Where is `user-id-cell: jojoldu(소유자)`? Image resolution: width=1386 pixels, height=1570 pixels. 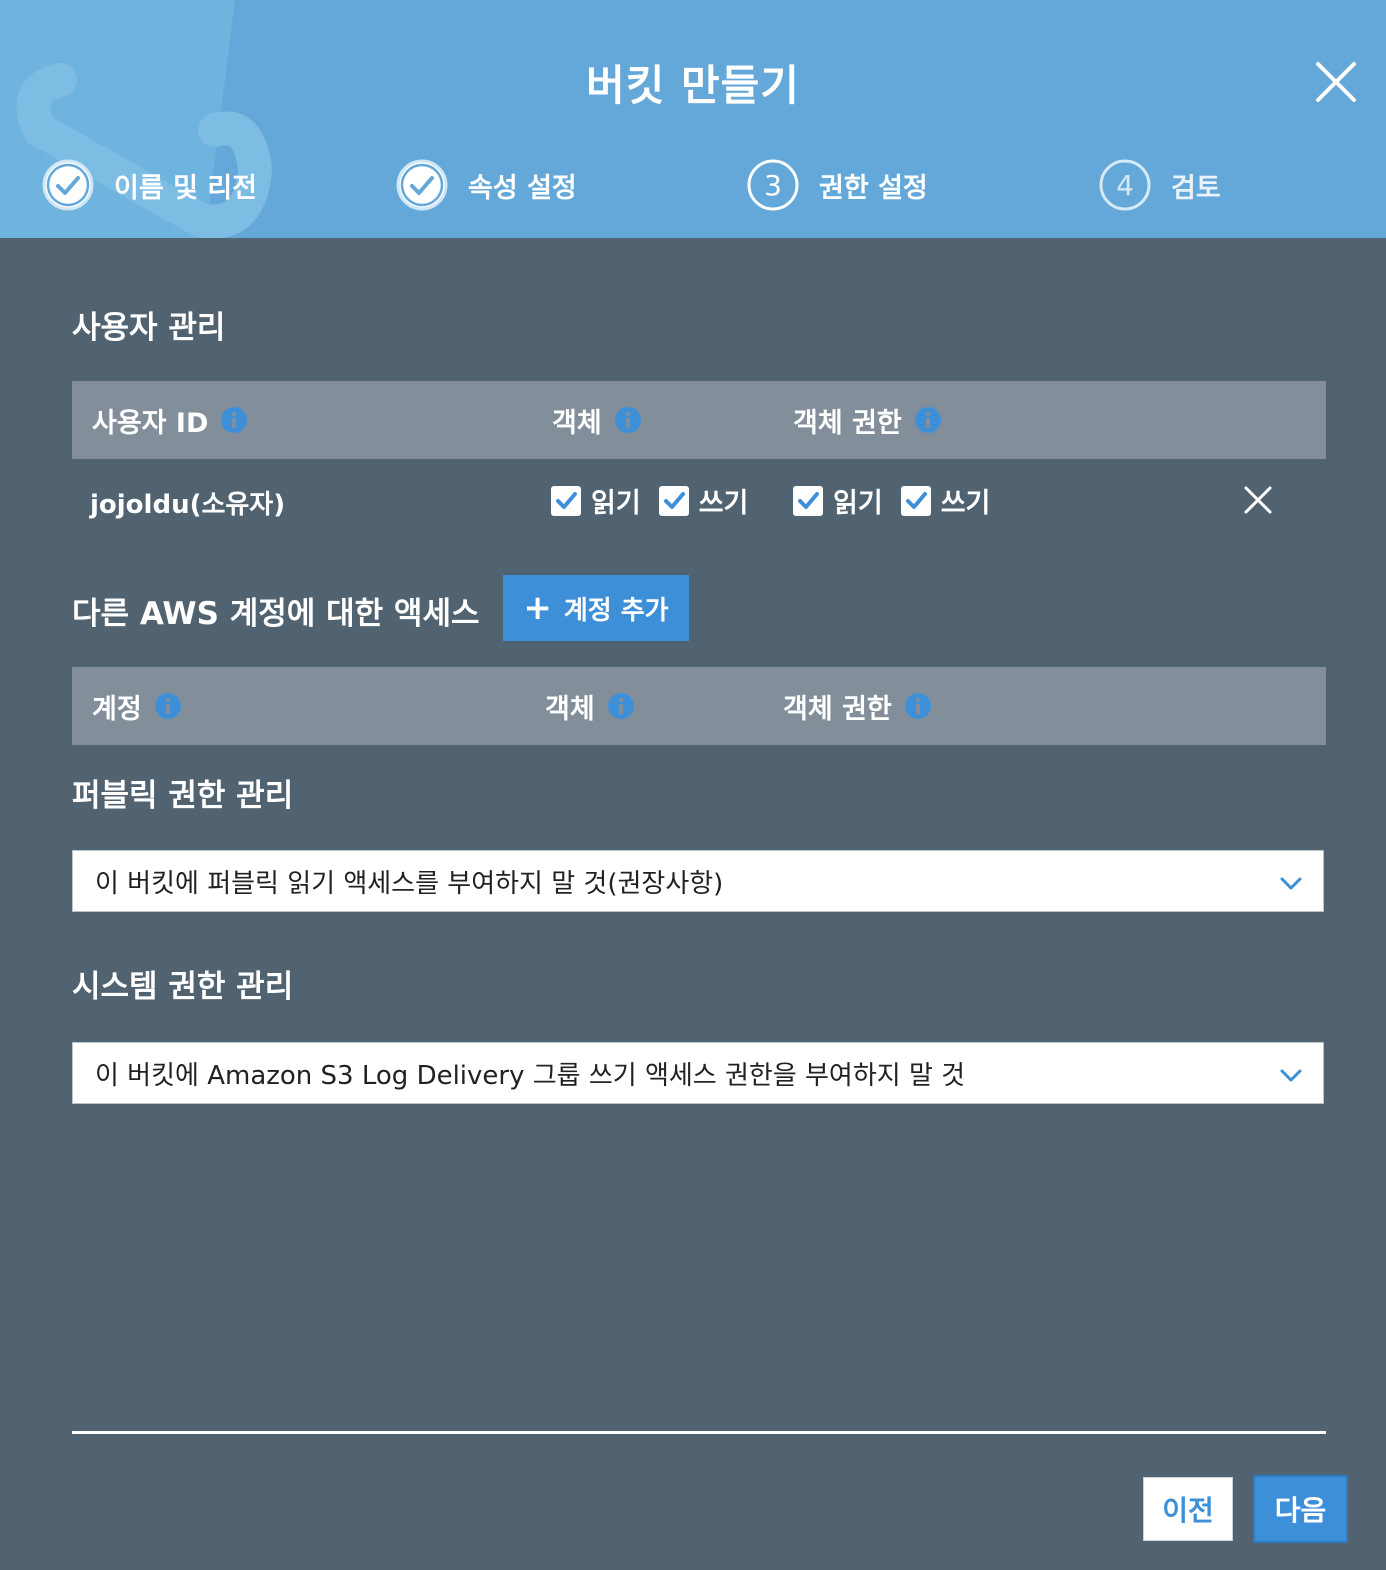
user-id-cell: jojoldu(소유자) is located at coordinates (188, 505).